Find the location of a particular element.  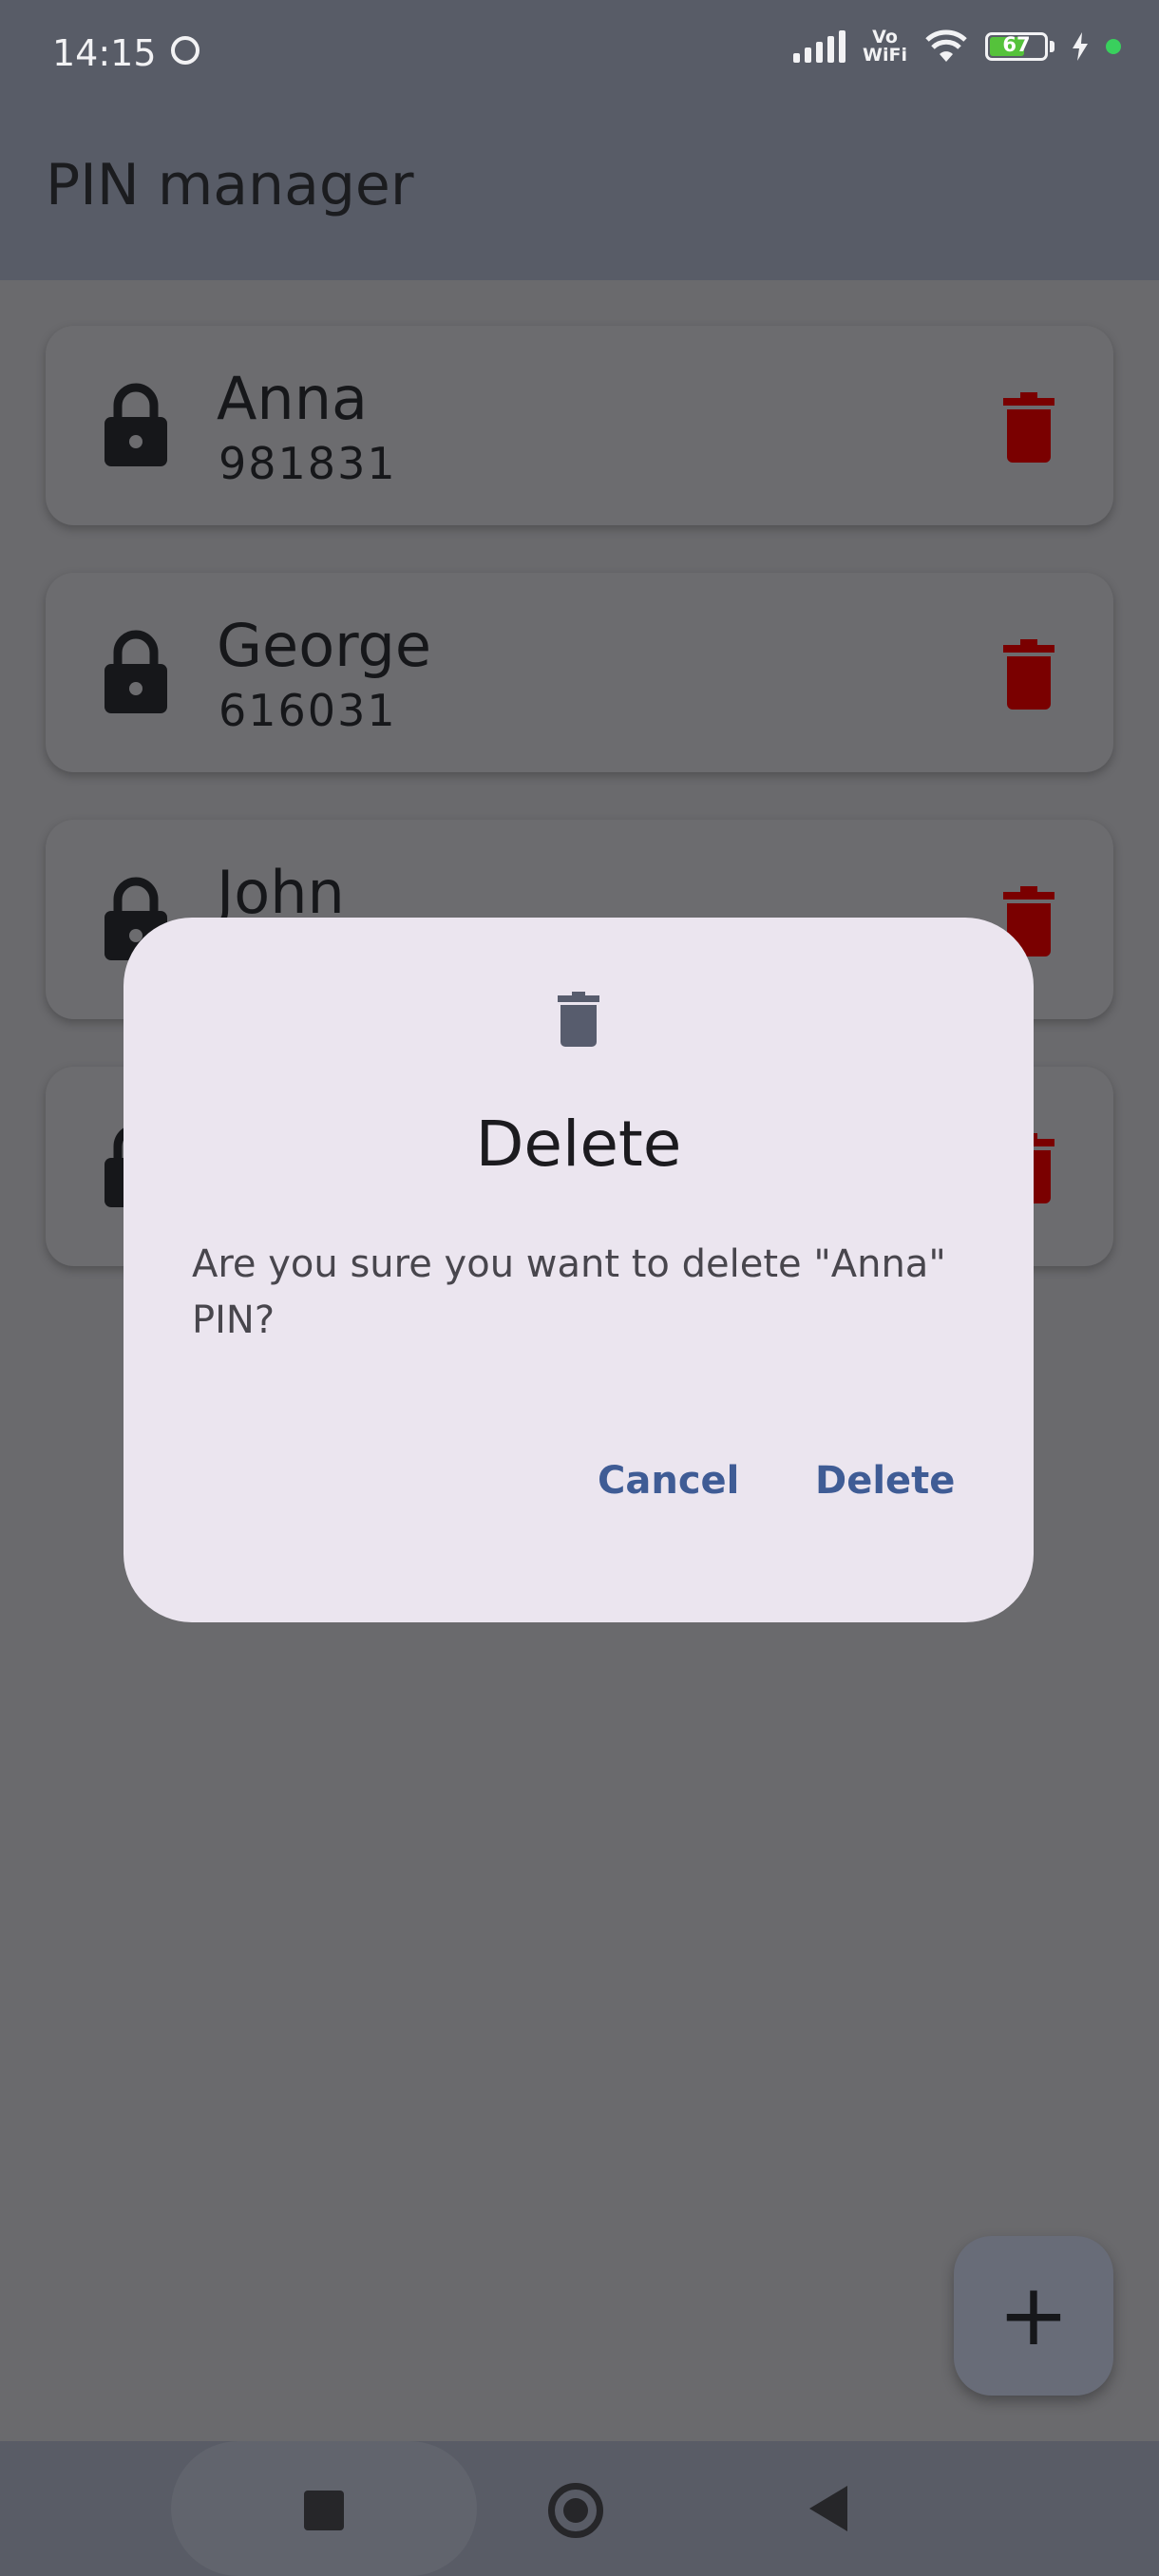

navigation-bar is located at coordinates (579, 2508).